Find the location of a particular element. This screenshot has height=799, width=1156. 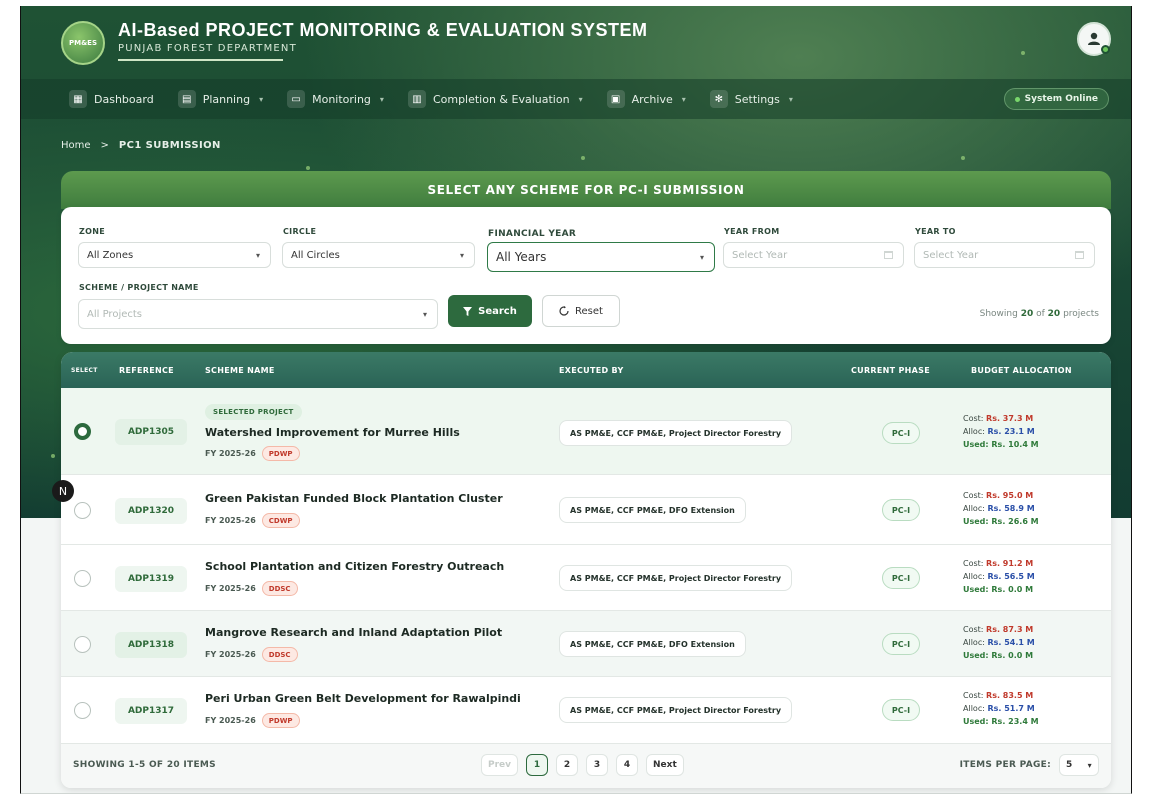

calendar-icon is located at coordinates (888, 255).